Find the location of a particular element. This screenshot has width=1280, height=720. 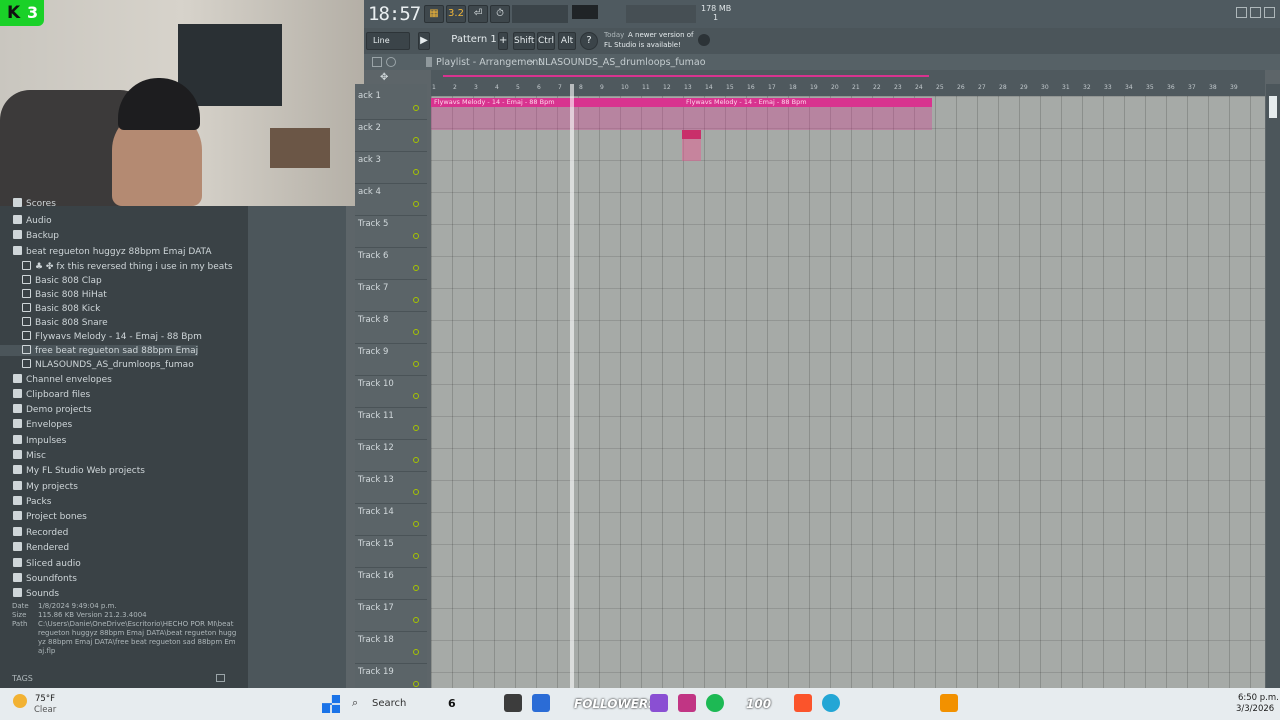

ctrl-button: Ctrl is located at coordinates (546, 41).